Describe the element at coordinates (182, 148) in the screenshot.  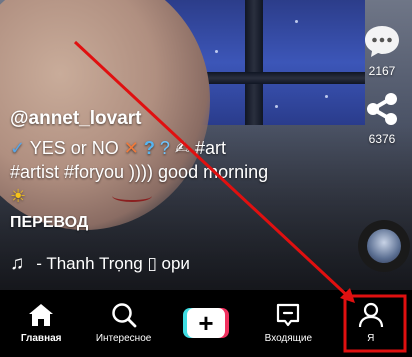
I see `writing-hand-icon: ✍` at that location.